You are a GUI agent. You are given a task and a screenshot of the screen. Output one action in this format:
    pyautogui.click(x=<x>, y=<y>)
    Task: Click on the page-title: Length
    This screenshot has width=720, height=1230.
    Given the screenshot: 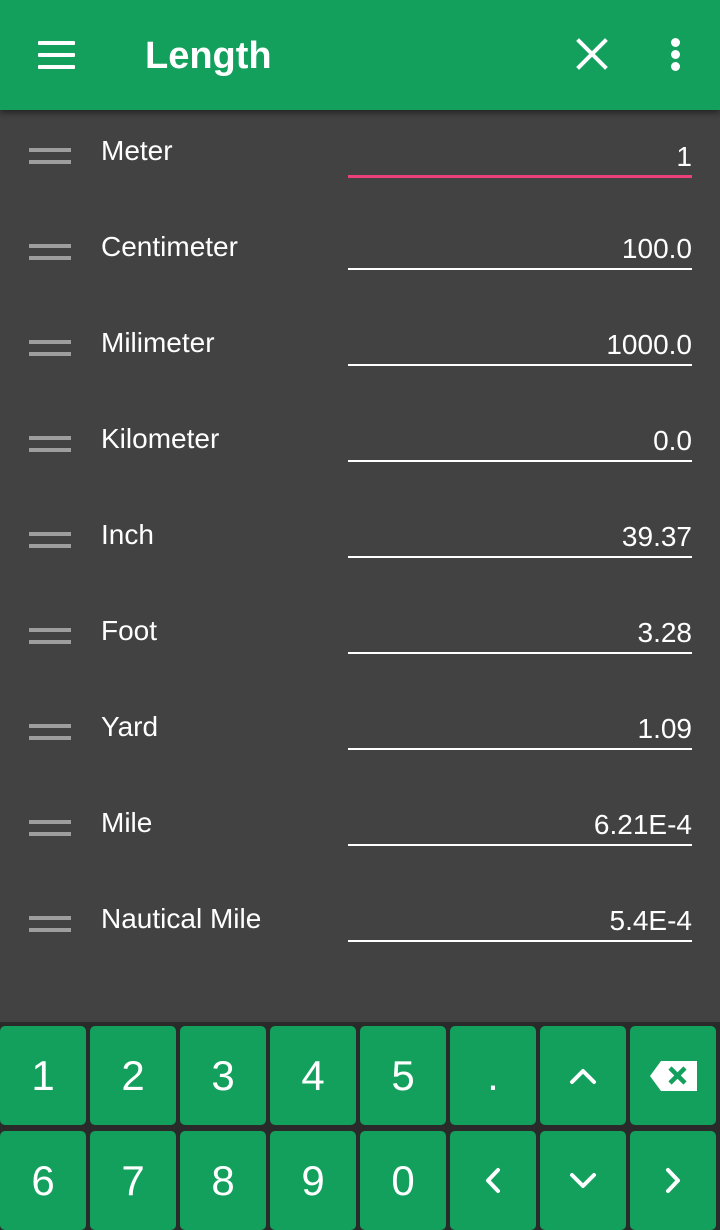 What is the action you would take?
    pyautogui.click(x=208, y=56)
    